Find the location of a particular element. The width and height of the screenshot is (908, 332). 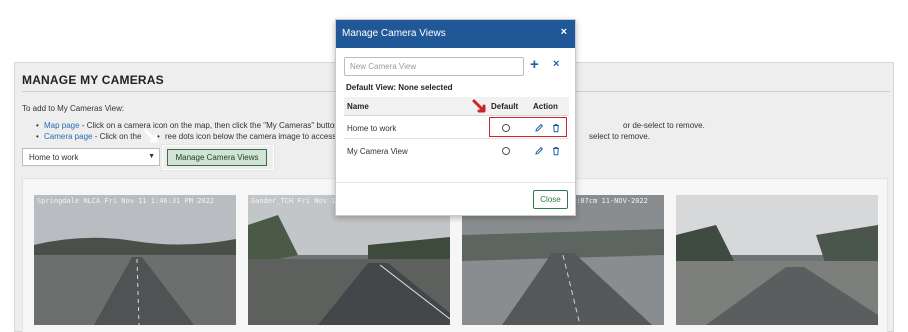

camera-thumbnail is located at coordinates (777, 260).